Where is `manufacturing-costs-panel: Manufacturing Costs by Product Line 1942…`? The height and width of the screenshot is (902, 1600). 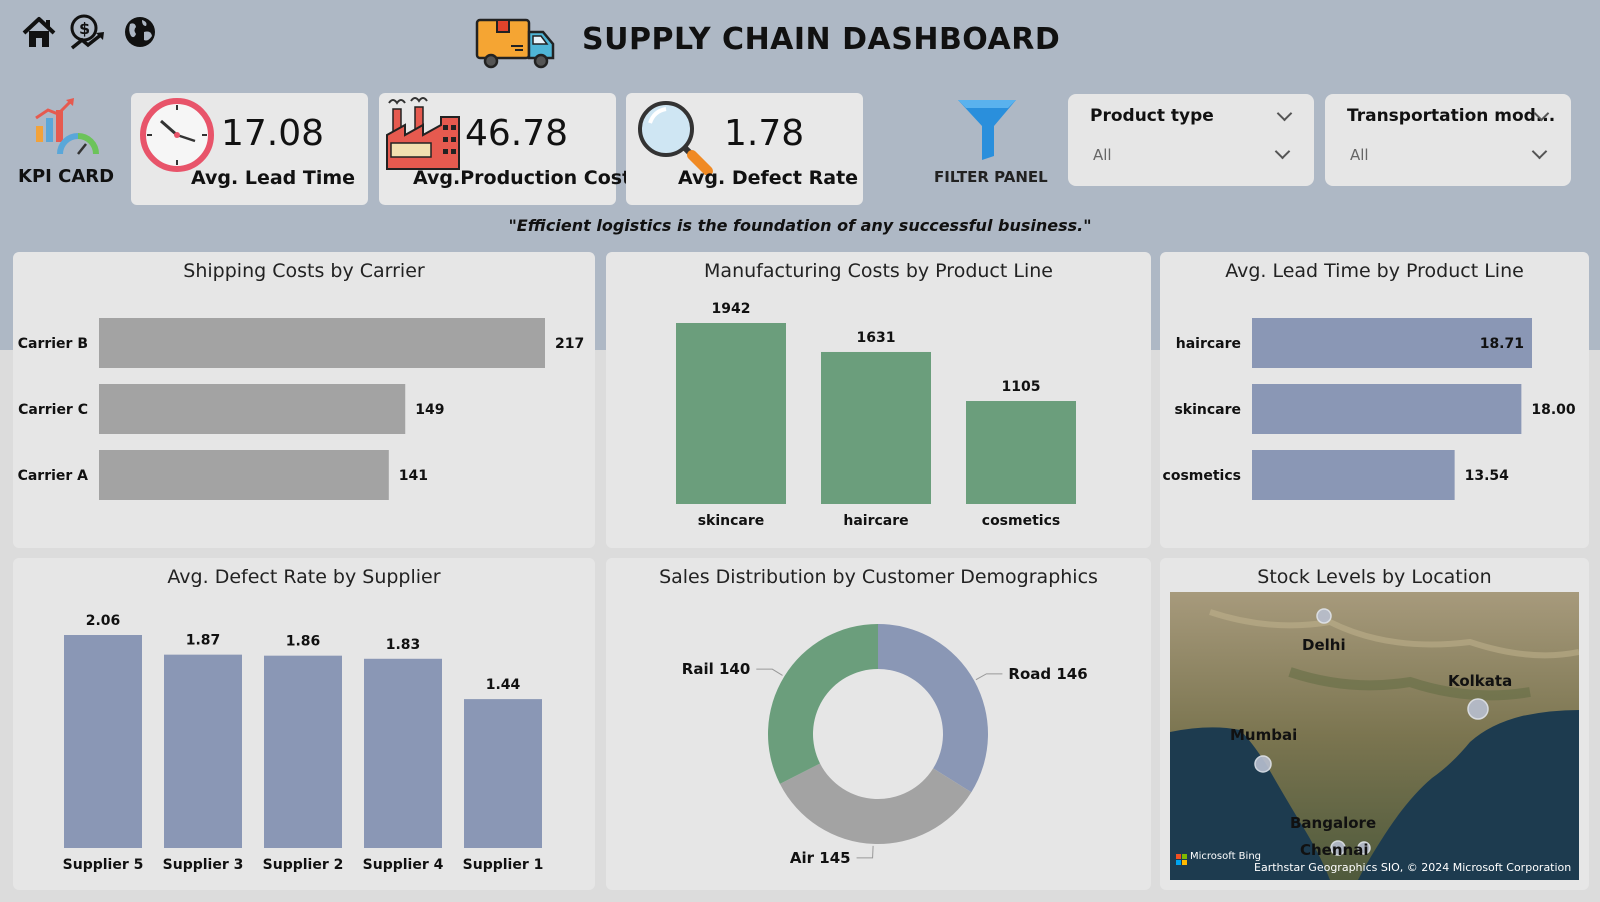
manufacturing-costs-panel: Manufacturing Costs by Product Line 1942… is located at coordinates (878, 400).